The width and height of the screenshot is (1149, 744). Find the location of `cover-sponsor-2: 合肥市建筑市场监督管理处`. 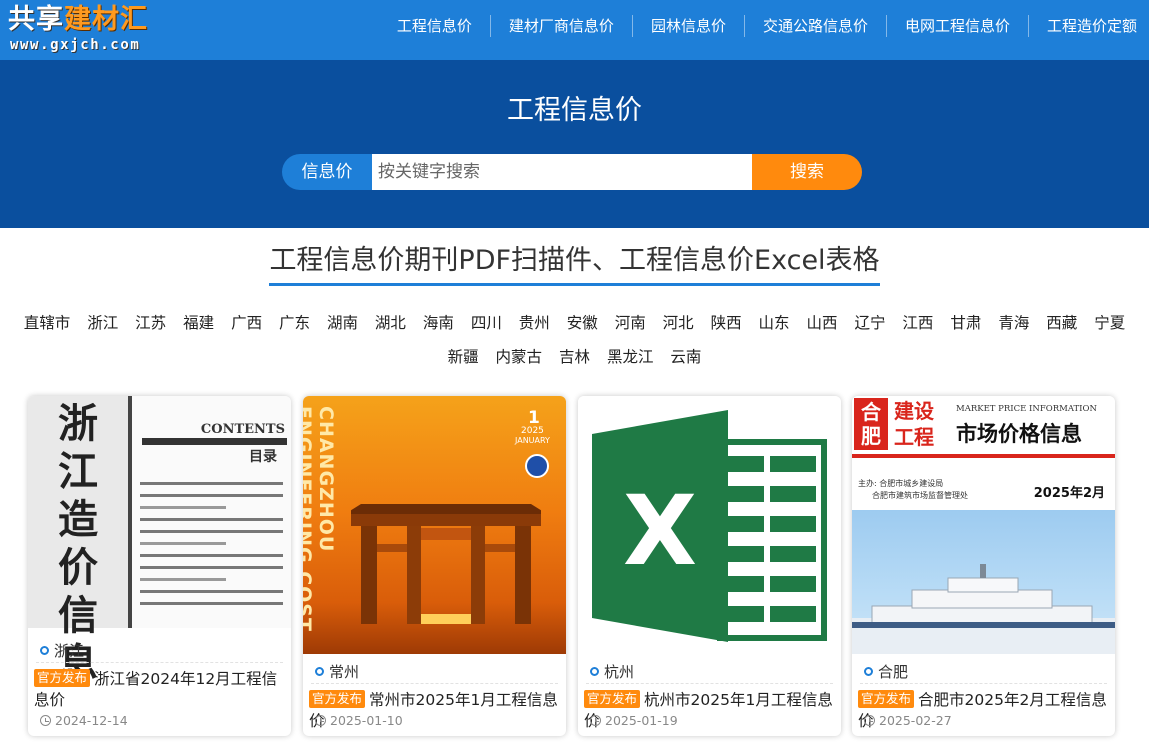

cover-sponsor-2: 合肥市建筑市场监督管理处 is located at coordinates (920, 495).